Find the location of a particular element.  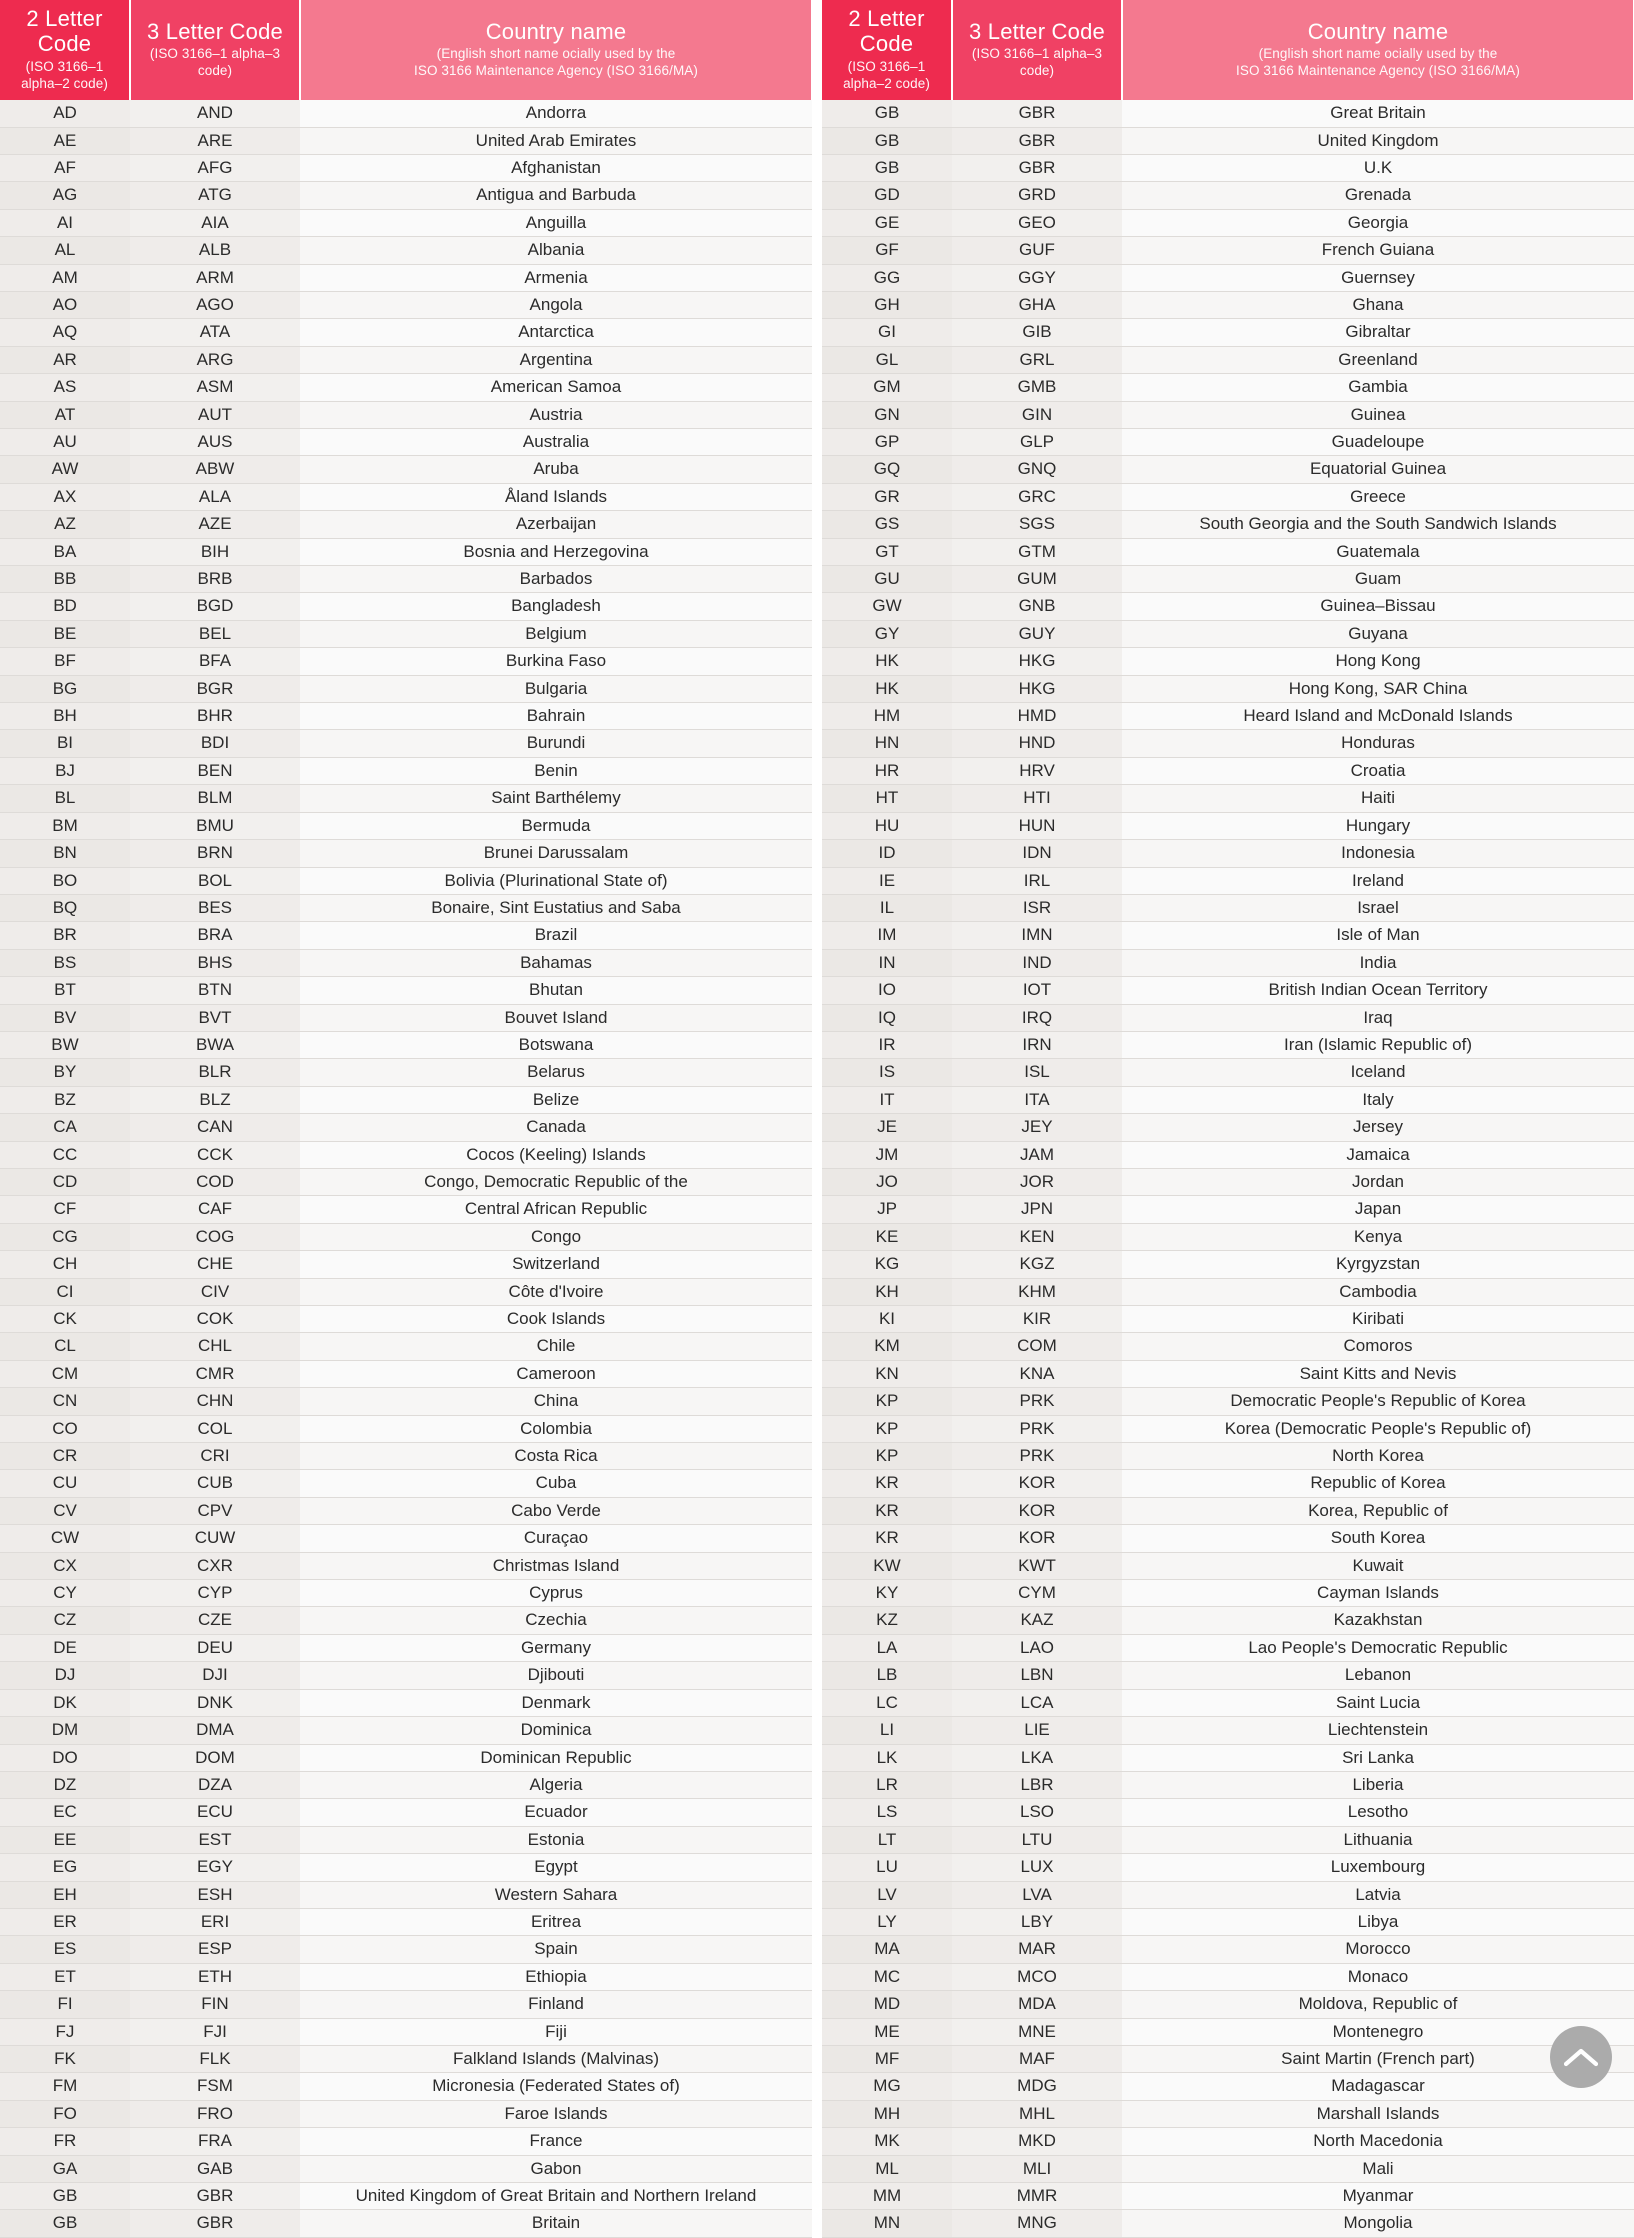

cell-country-name: Myanmar is located at coordinates (1378, 2196).